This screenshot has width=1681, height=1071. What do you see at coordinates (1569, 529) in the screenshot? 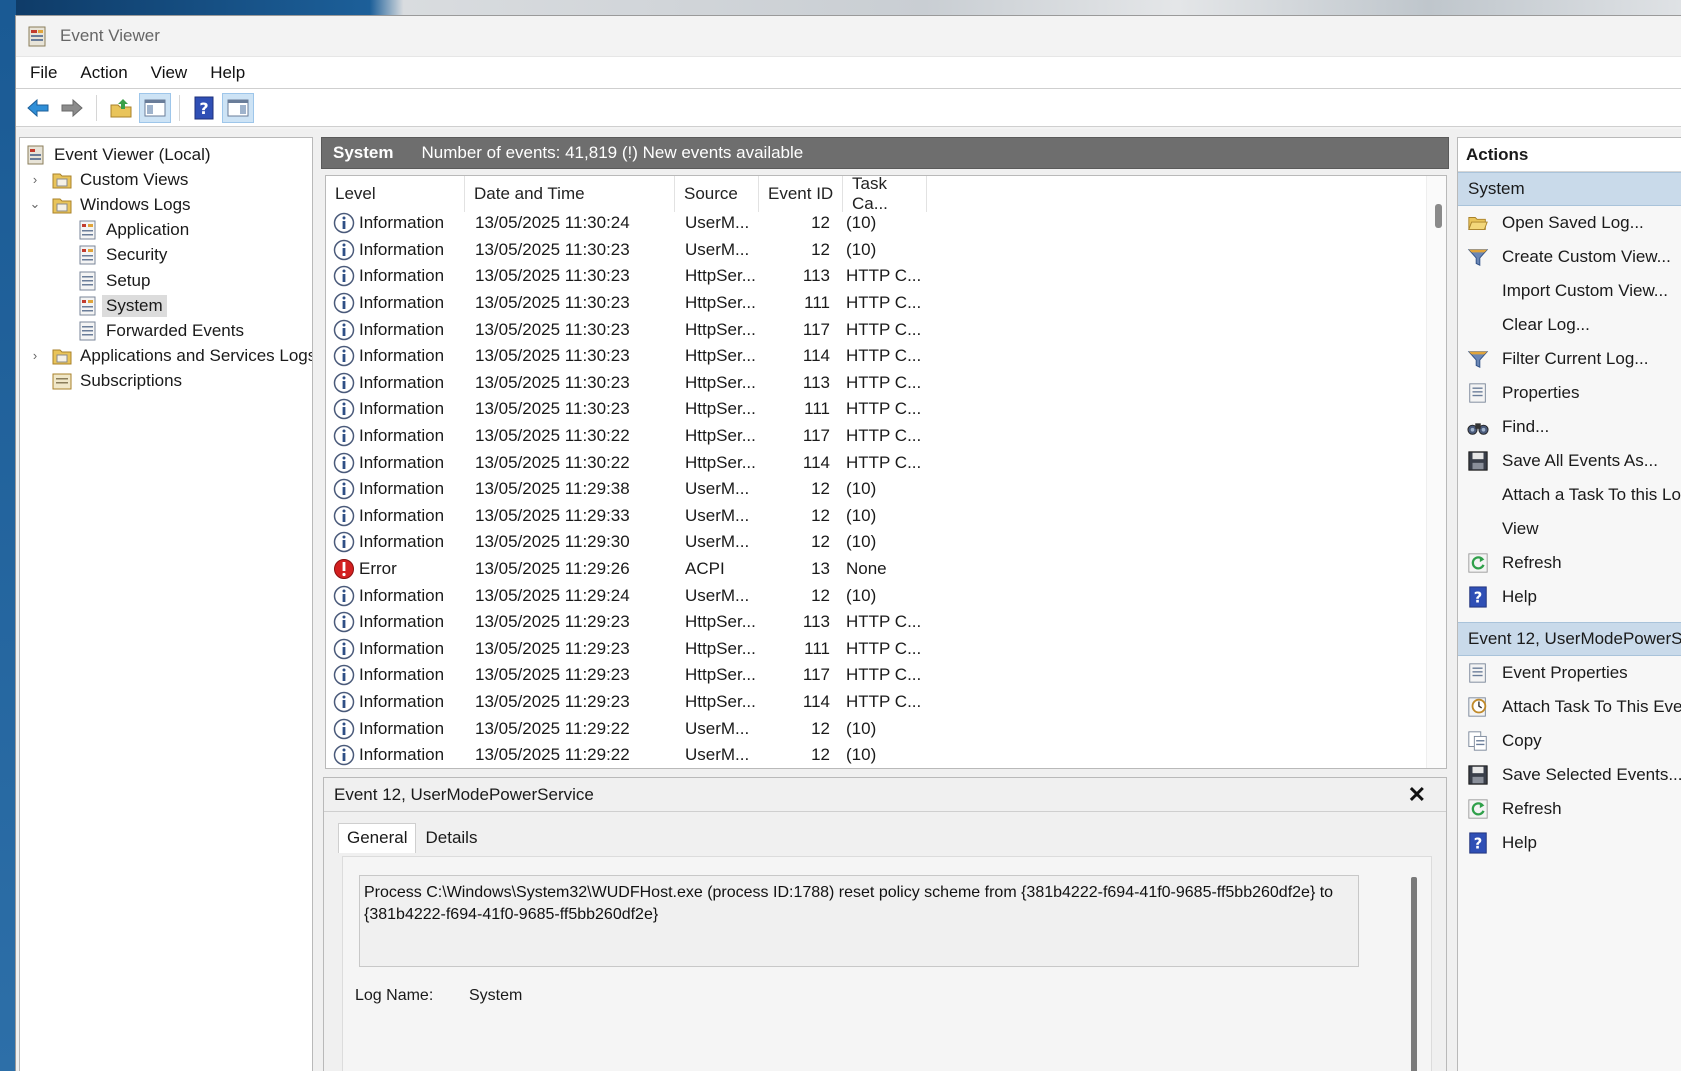
I see `action-view: View` at bounding box center [1569, 529].